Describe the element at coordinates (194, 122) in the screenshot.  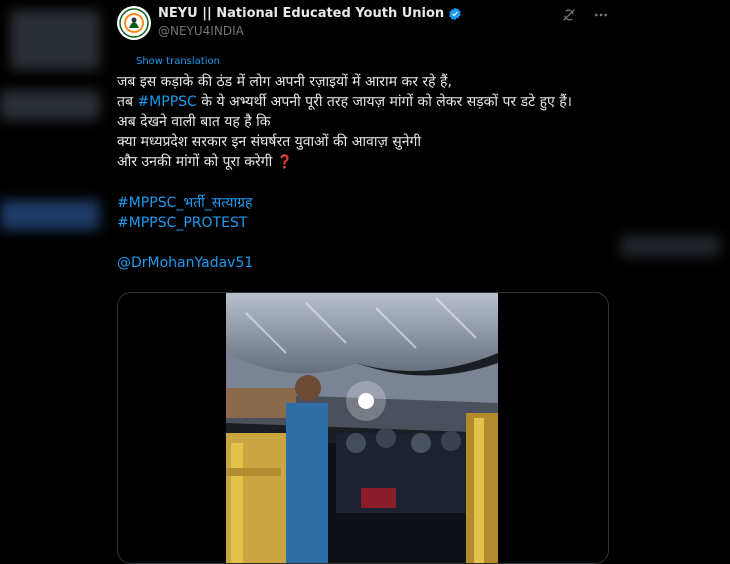
I see `tweet-line-3: अब देखने वाली बात यह है कि` at that location.